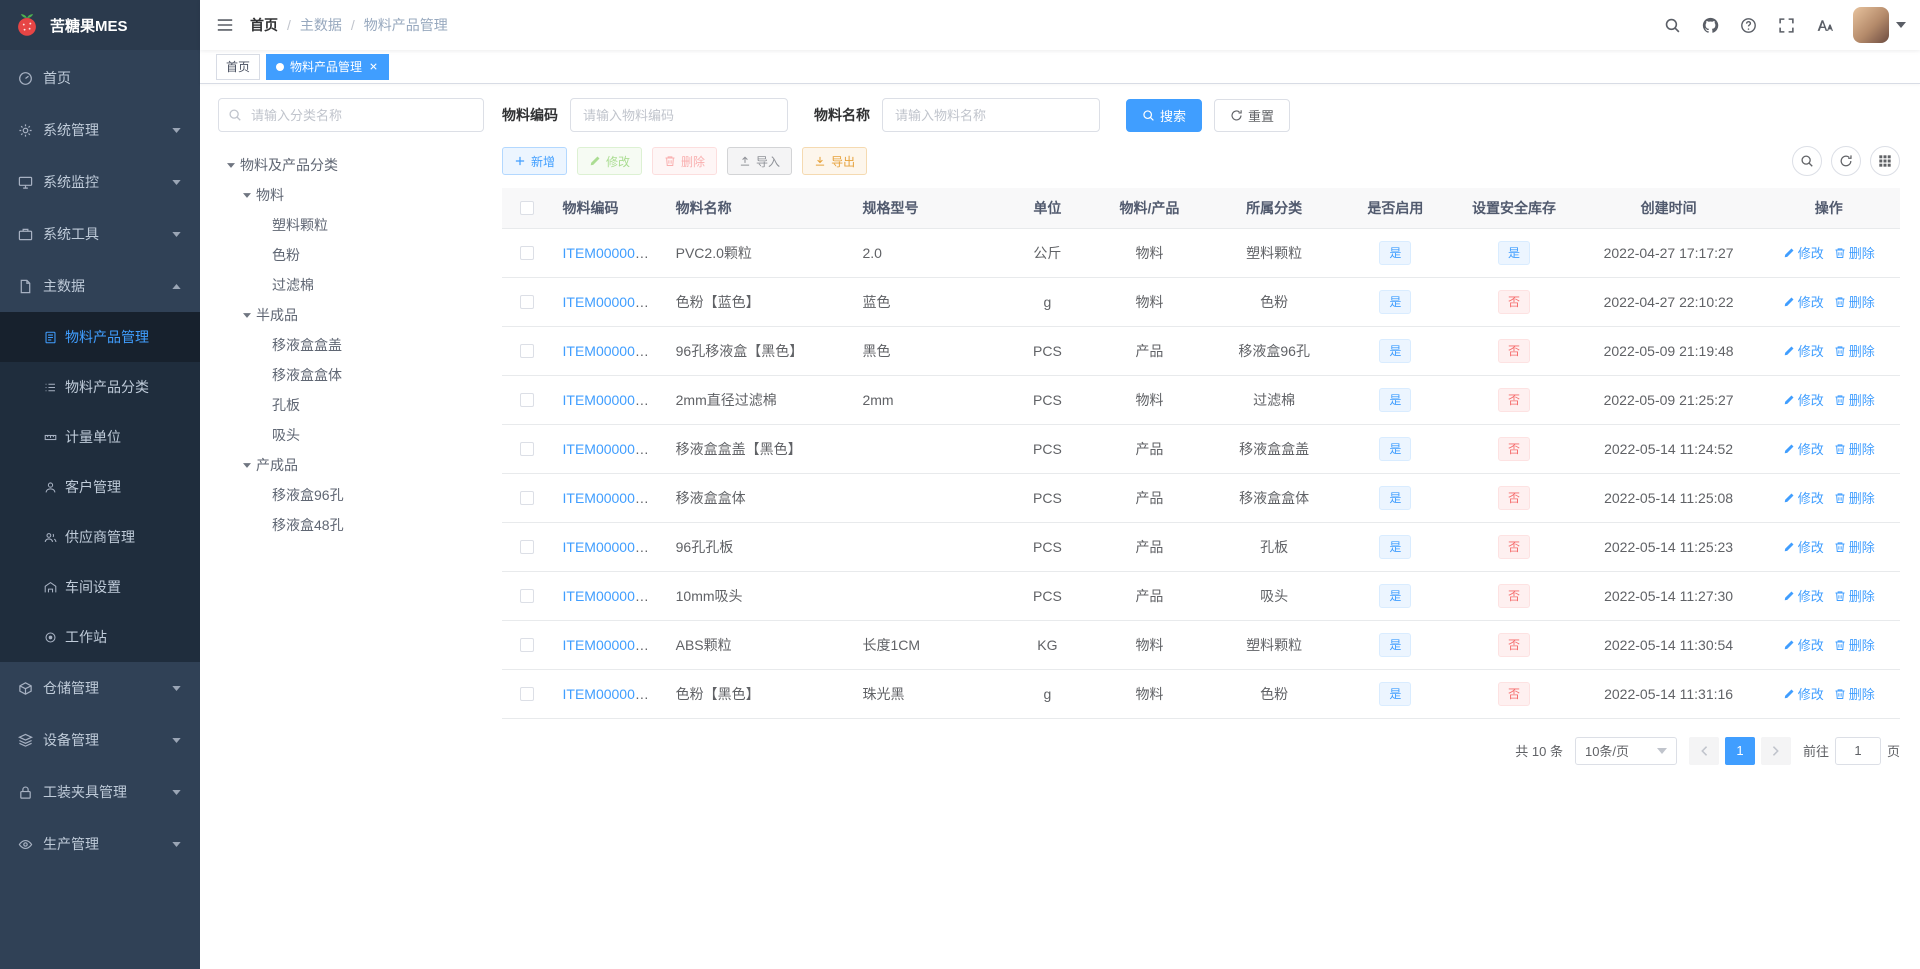 Image resolution: width=1920 pixels, height=969 pixels. Describe the element at coordinates (685, 161) in the screenshot. I see `delete-button: 删除` at that location.